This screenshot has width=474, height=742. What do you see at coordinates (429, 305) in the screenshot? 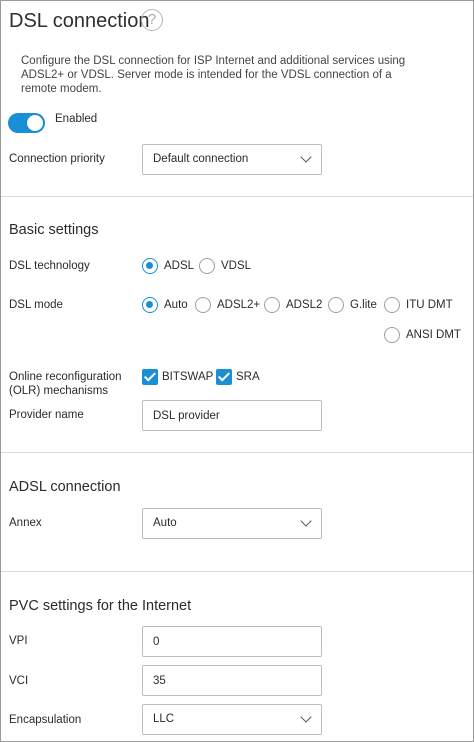
I see `radio-itu-dmt-label: ITU DMT` at bounding box center [429, 305].